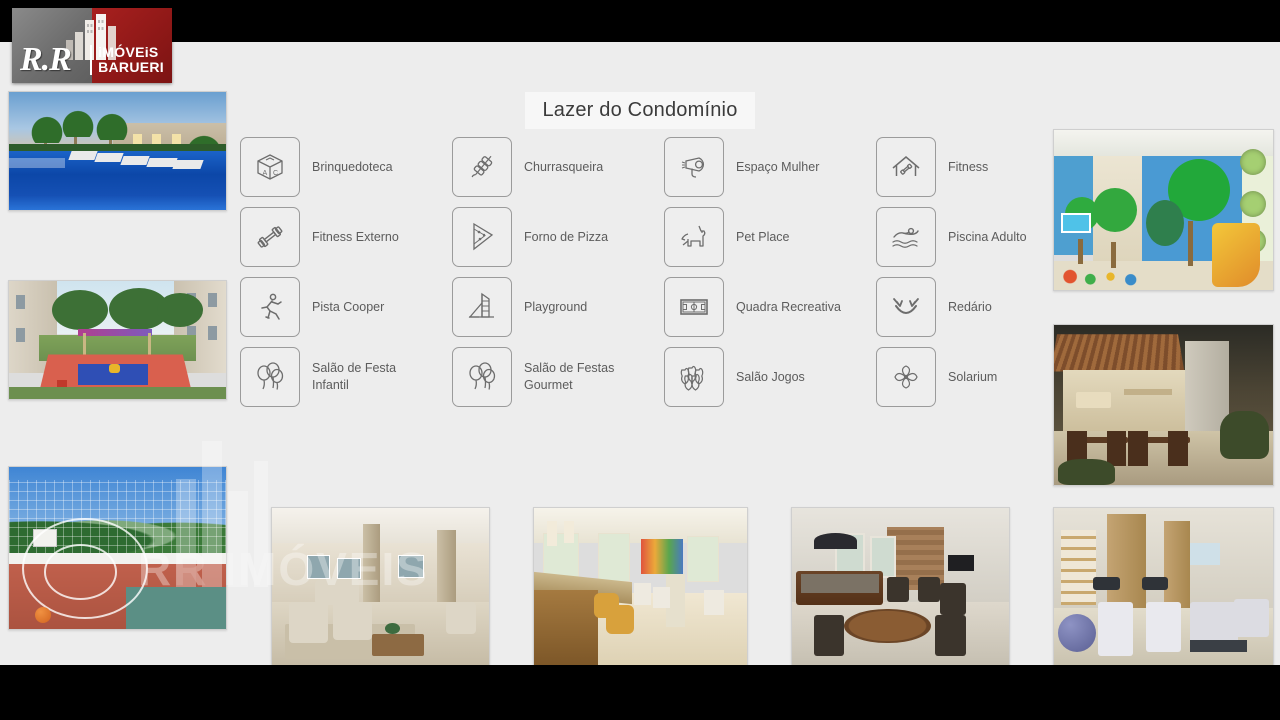 Image resolution: width=1280 pixels, height=720 pixels. What do you see at coordinates (482, 167) in the screenshot?
I see `skewer-icon` at bounding box center [482, 167].